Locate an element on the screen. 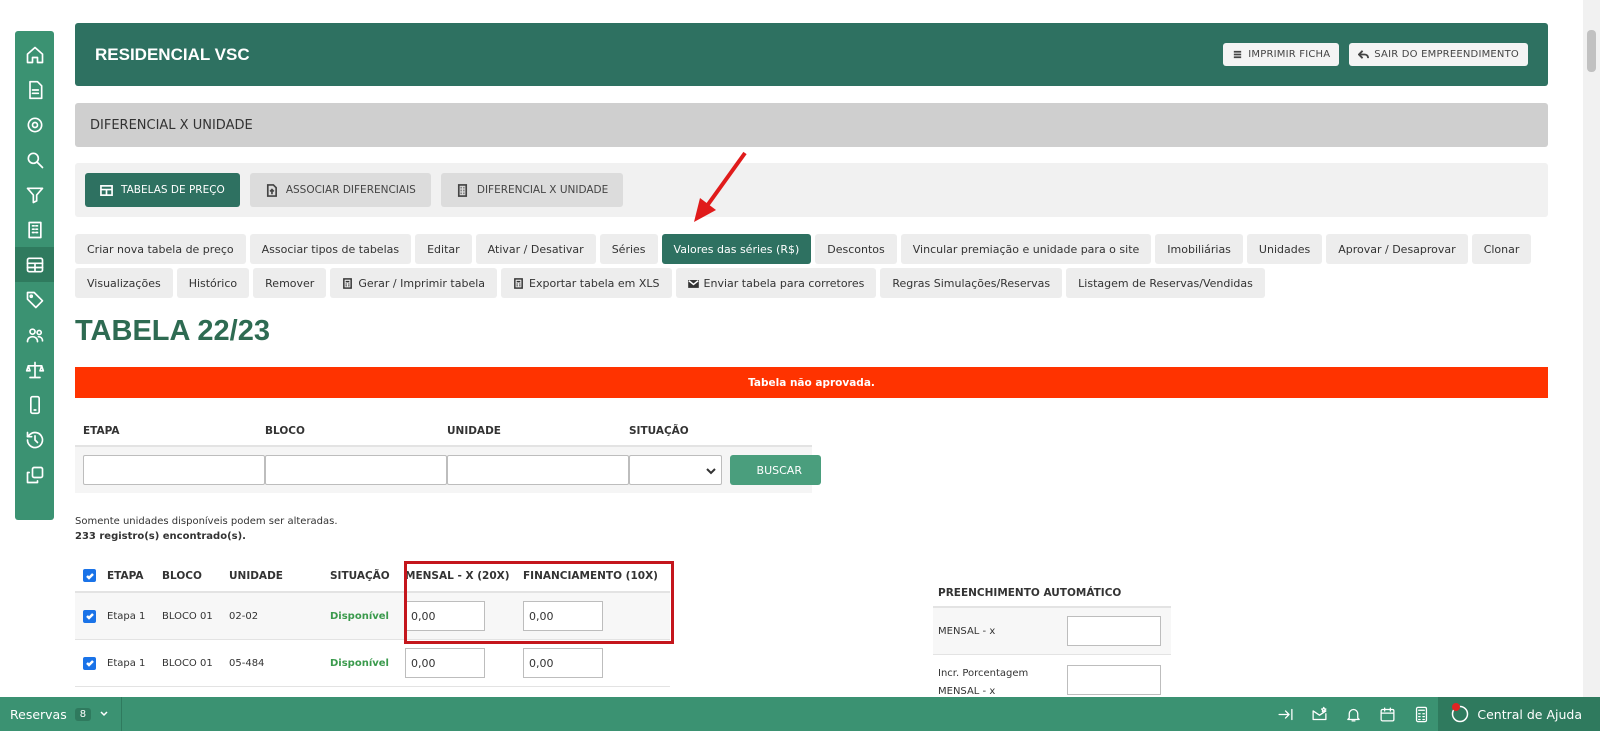  gear-icon is located at coordinates (35, 124).